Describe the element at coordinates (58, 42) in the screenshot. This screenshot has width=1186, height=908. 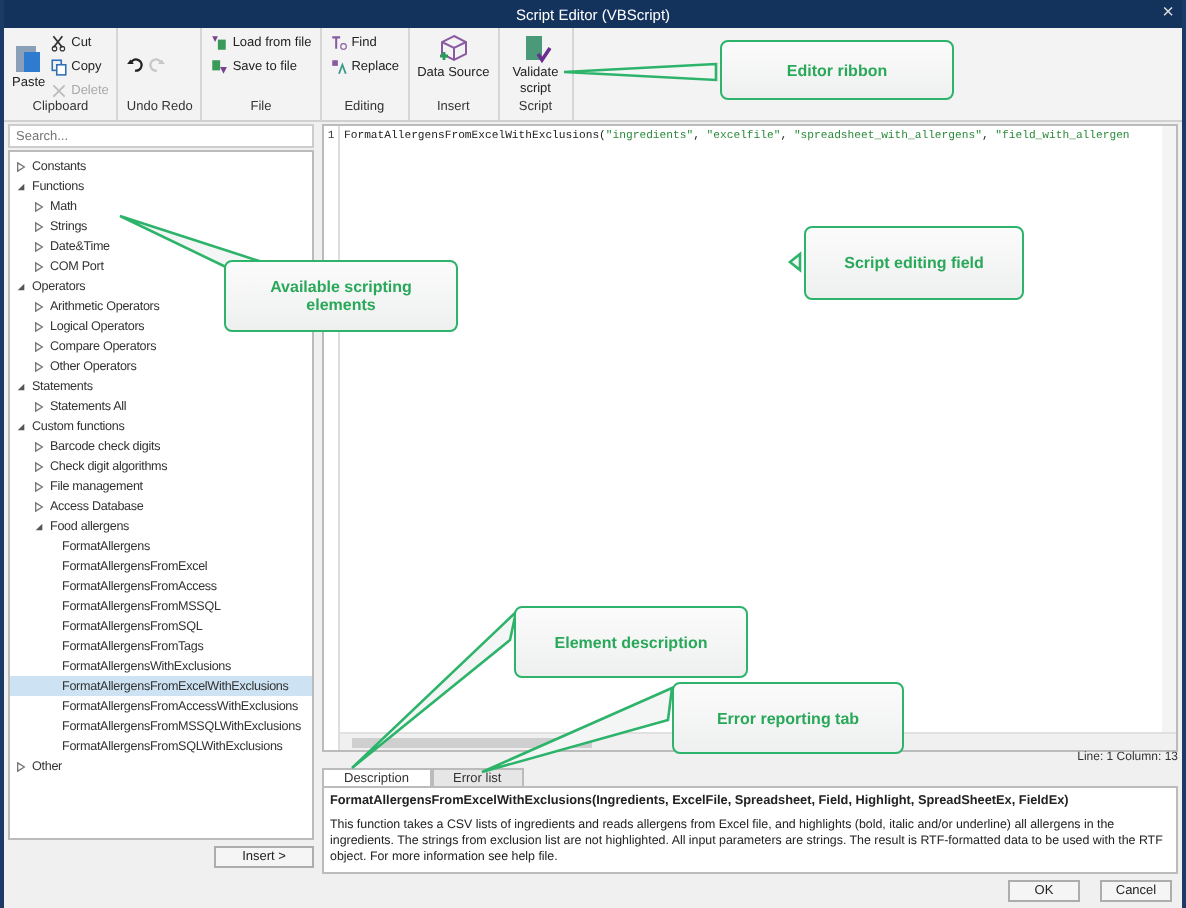
I see `scissors-icon` at that location.